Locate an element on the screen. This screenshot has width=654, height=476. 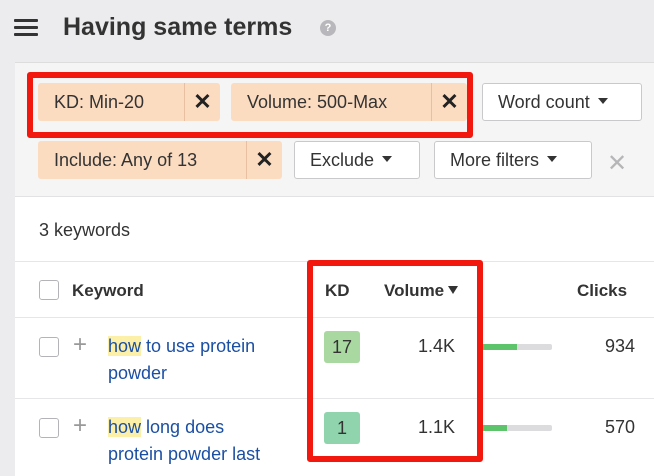
column-clicks: Clicks is located at coordinates (602, 291).